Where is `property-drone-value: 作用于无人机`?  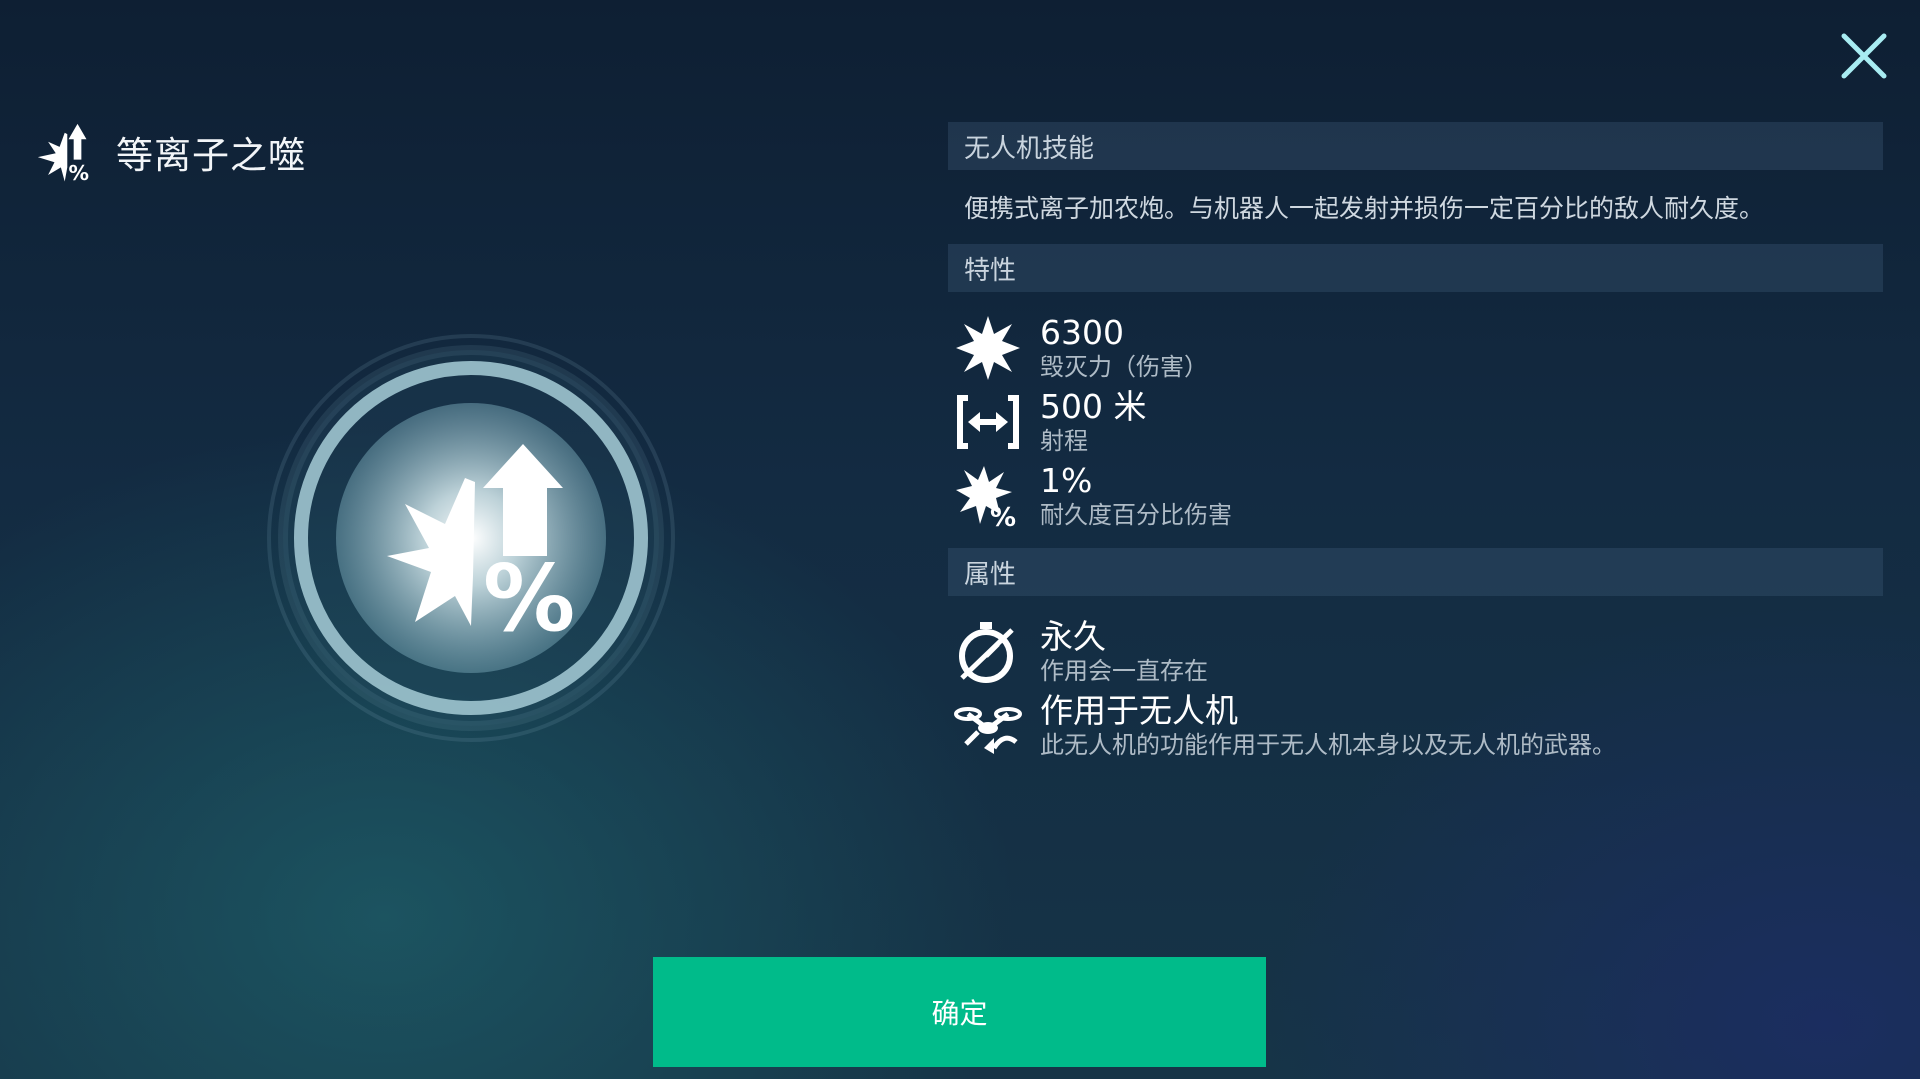 property-drone-value: 作用于无人机 is located at coordinates (1139, 710).